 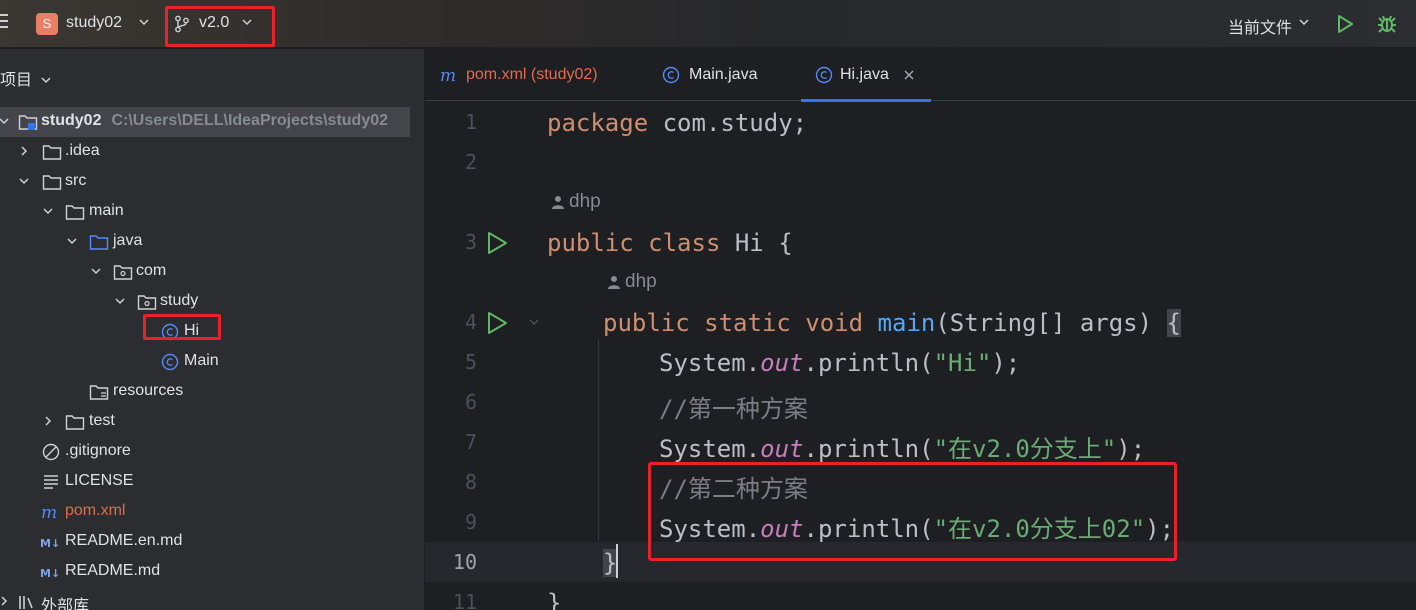 I want to click on resources-folder-icon, so click(x=99, y=392).